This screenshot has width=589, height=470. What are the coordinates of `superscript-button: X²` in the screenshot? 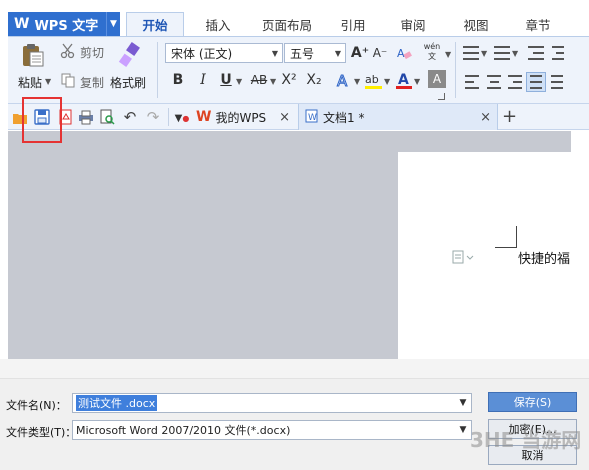 It's located at (289, 80).